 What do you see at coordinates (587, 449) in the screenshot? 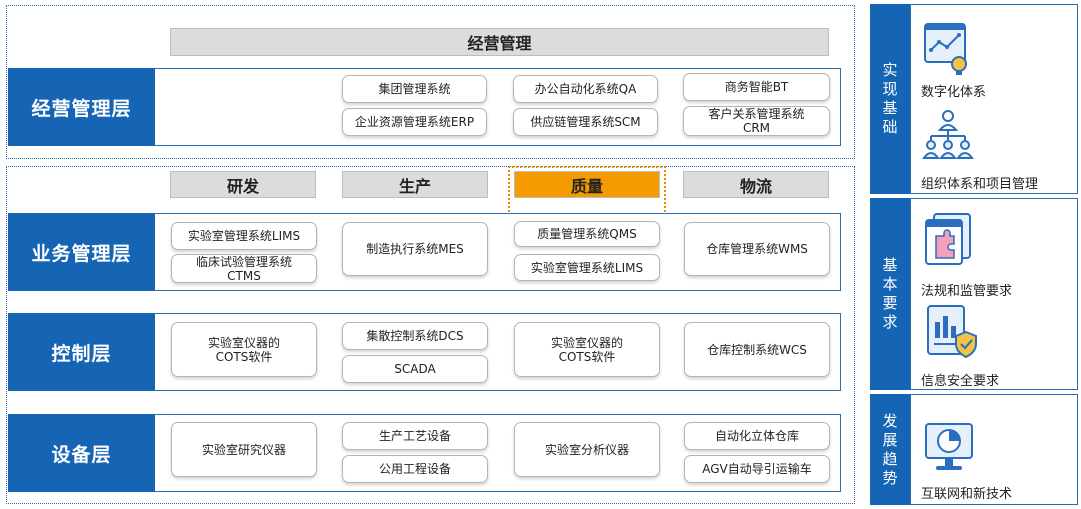
I see `lab-analysis-instruments: 实验室分析仪器` at bounding box center [587, 449].